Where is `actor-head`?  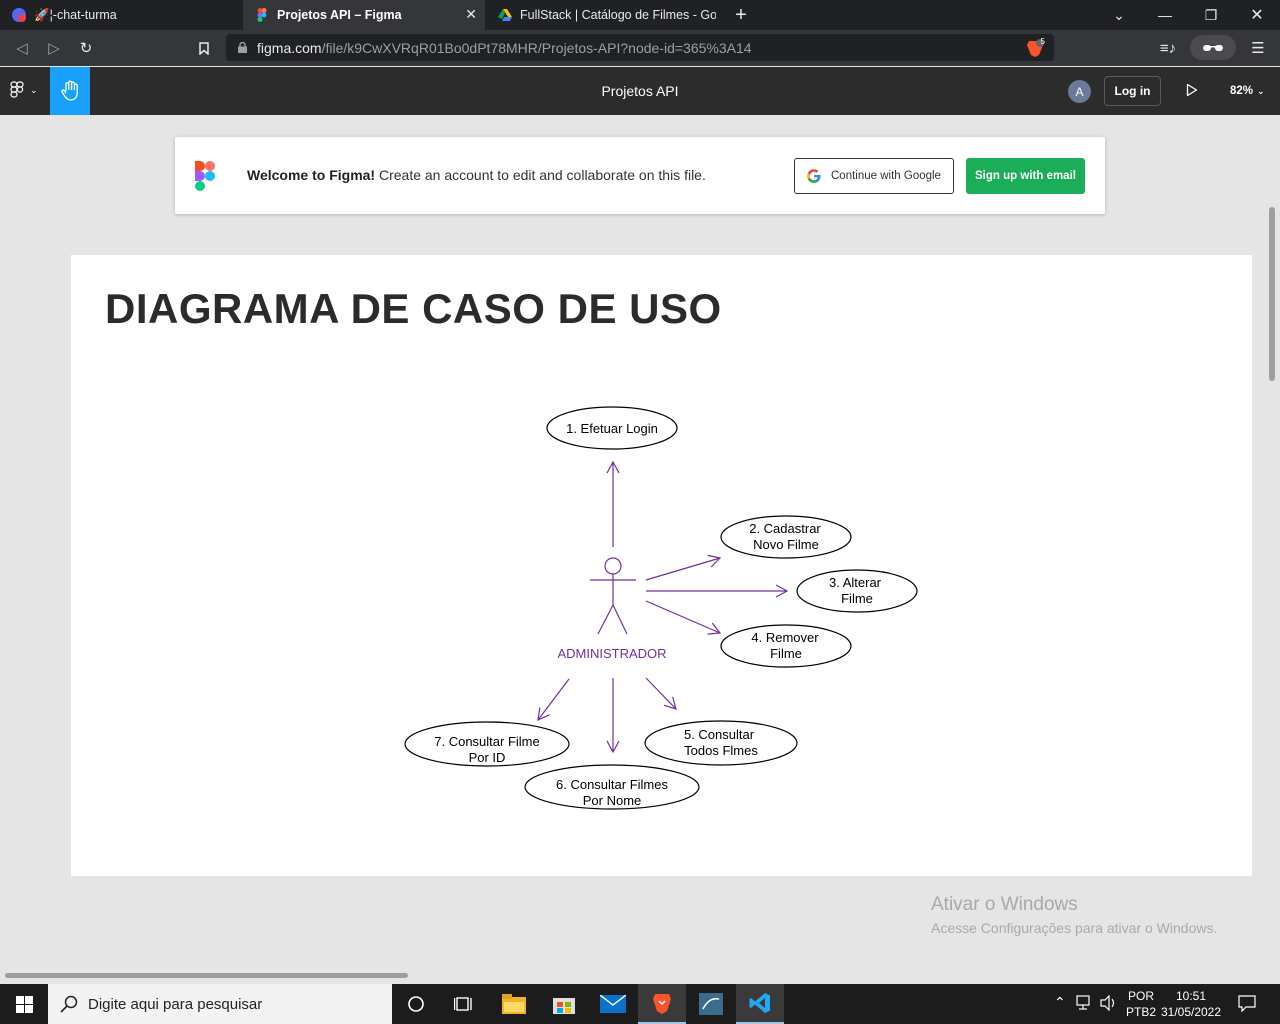
actor-head is located at coordinates (613, 566).